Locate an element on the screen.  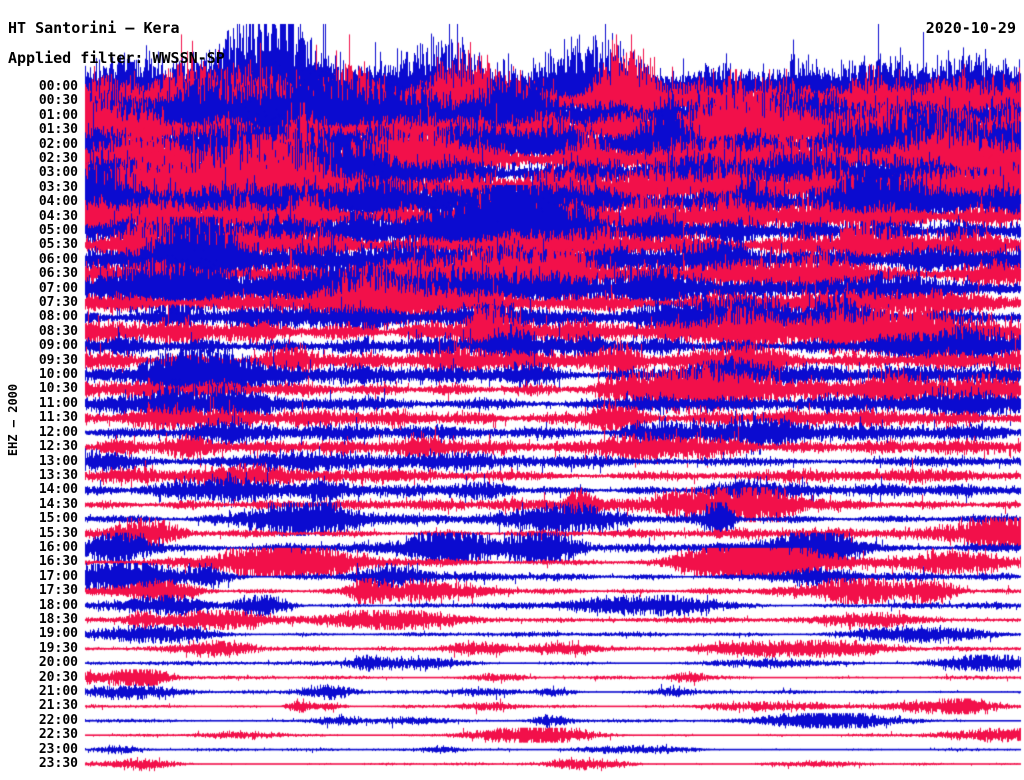
time-label-05:00: 05:00 is located at coordinates (58, 231).